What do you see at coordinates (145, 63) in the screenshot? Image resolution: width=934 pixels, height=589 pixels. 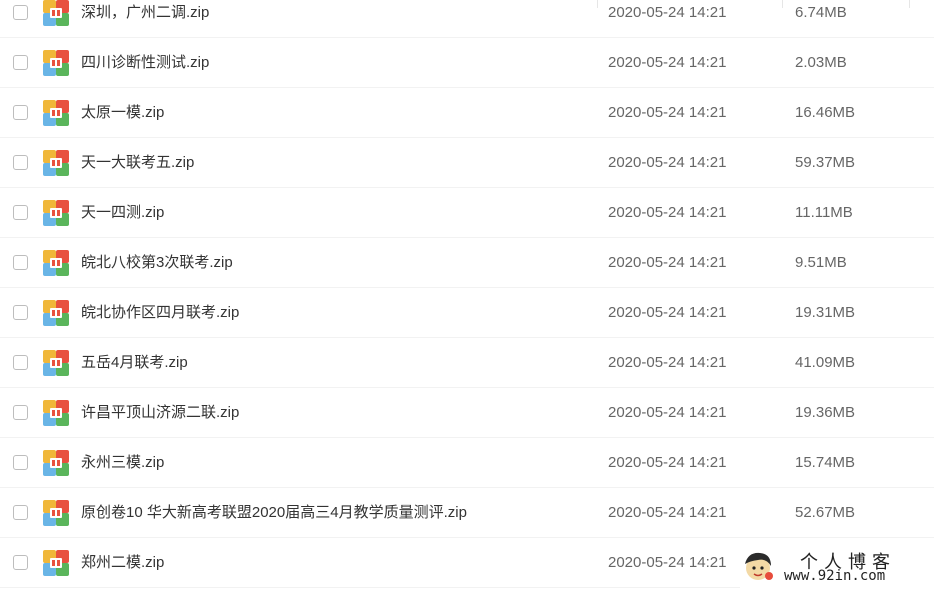 I see `file-name: 四川诊断性测试.zip` at bounding box center [145, 63].